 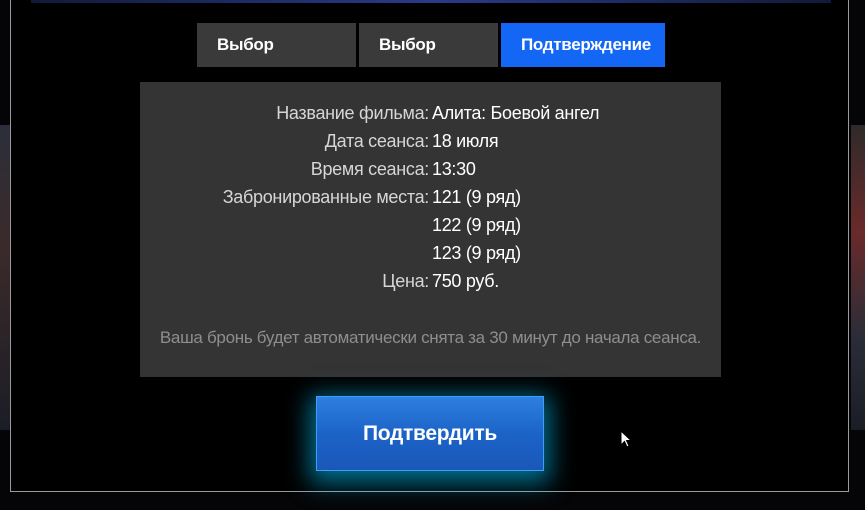 What do you see at coordinates (5, 277) in the screenshot?
I see `background-page-left` at bounding box center [5, 277].